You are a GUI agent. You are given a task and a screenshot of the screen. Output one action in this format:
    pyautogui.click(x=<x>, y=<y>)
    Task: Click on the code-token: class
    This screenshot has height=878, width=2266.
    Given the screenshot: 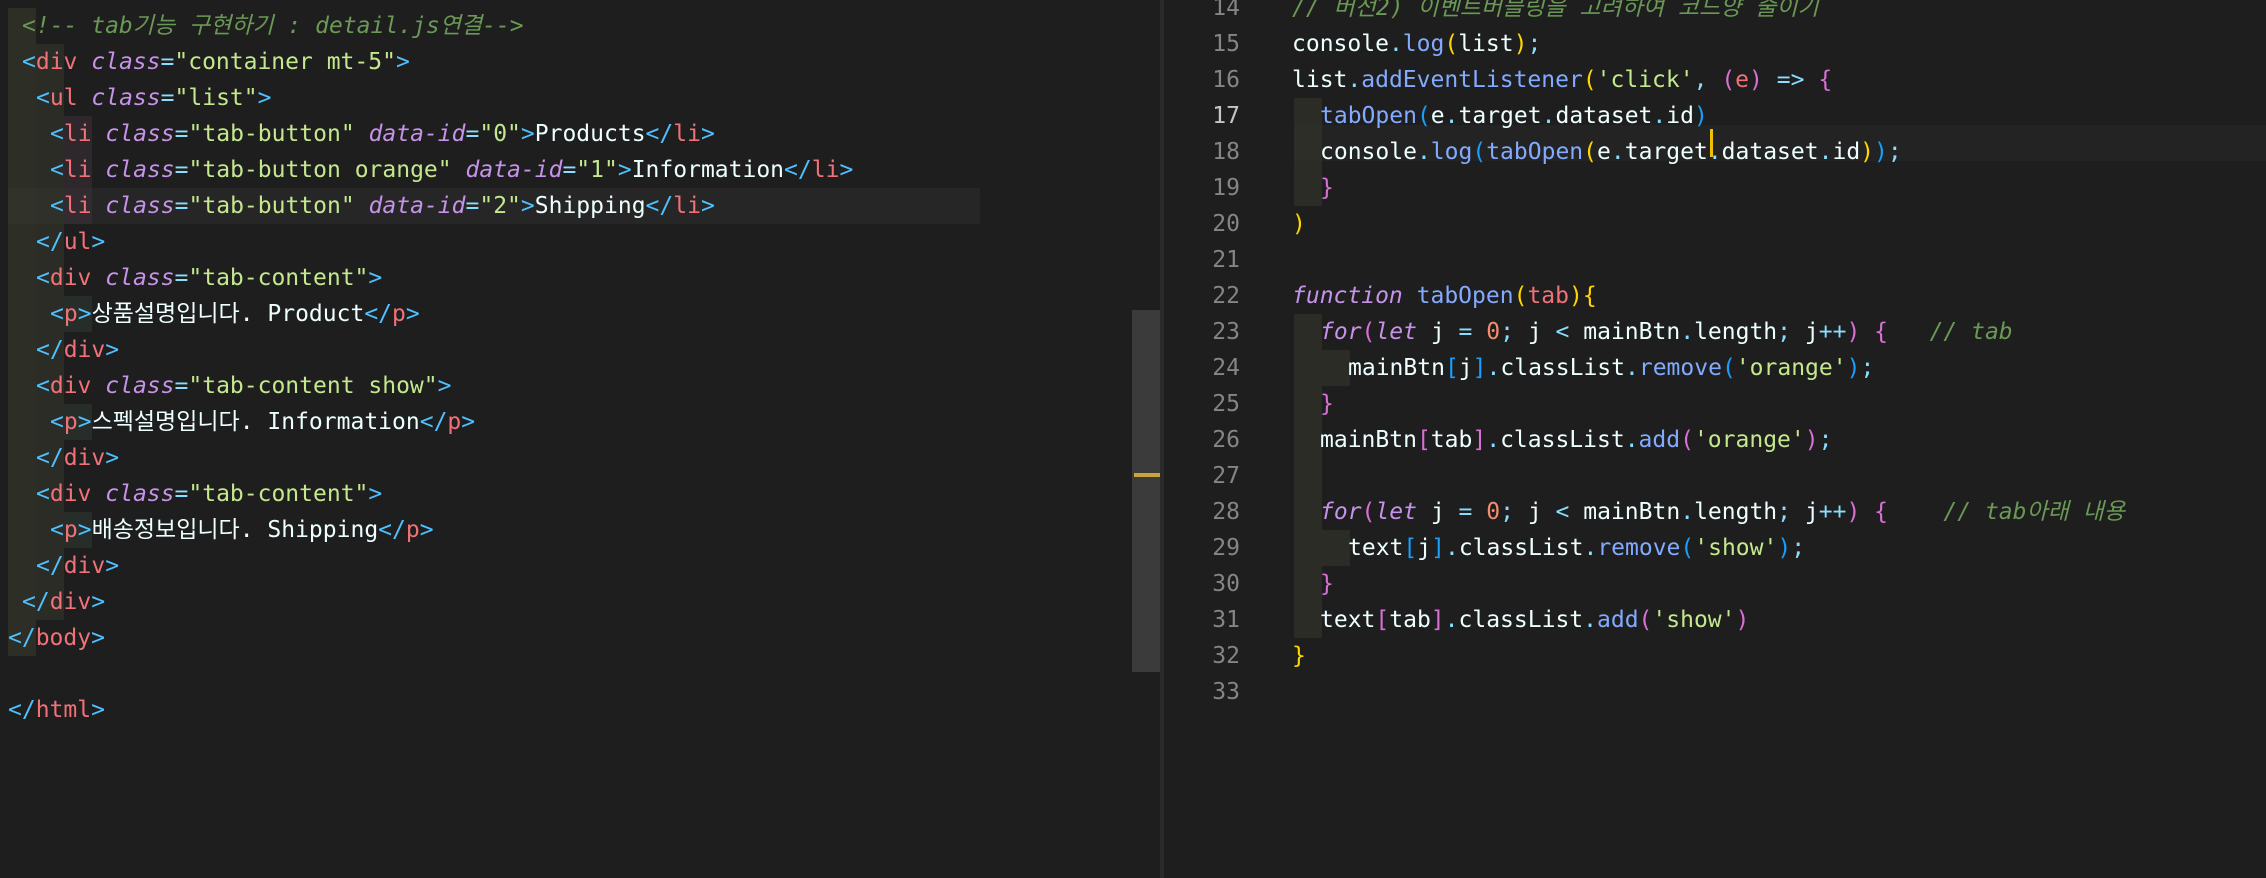 What is the action you would take?
    pyautogui.click(x=140, y=170)
    